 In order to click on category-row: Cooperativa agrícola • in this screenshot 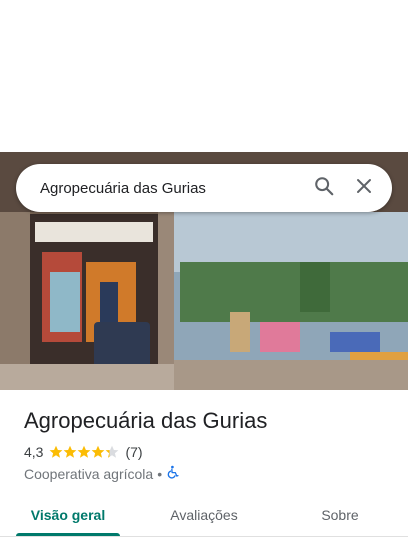, I will do `click(102, 473)`.